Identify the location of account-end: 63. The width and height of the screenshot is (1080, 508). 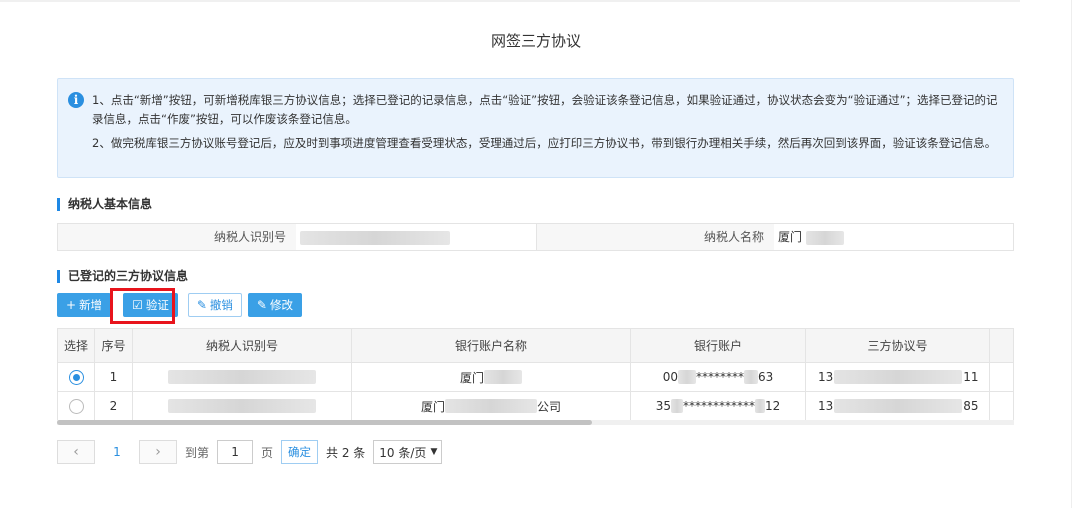
(766, 377).